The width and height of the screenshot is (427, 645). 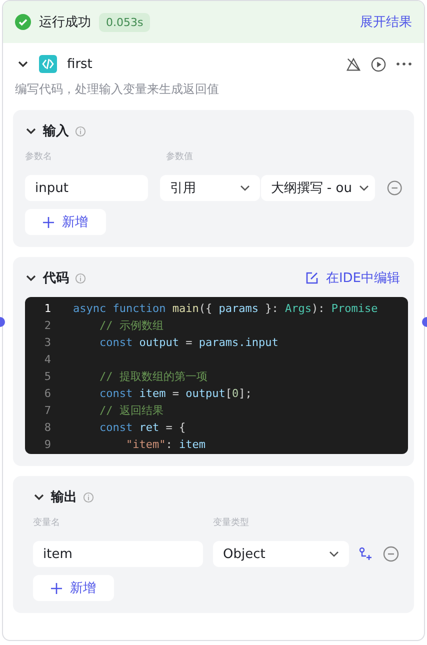 What do you see at coordinates (238, 342) in the screenshot?
I see `code-token: params.input` at bounding box center [238, 342].